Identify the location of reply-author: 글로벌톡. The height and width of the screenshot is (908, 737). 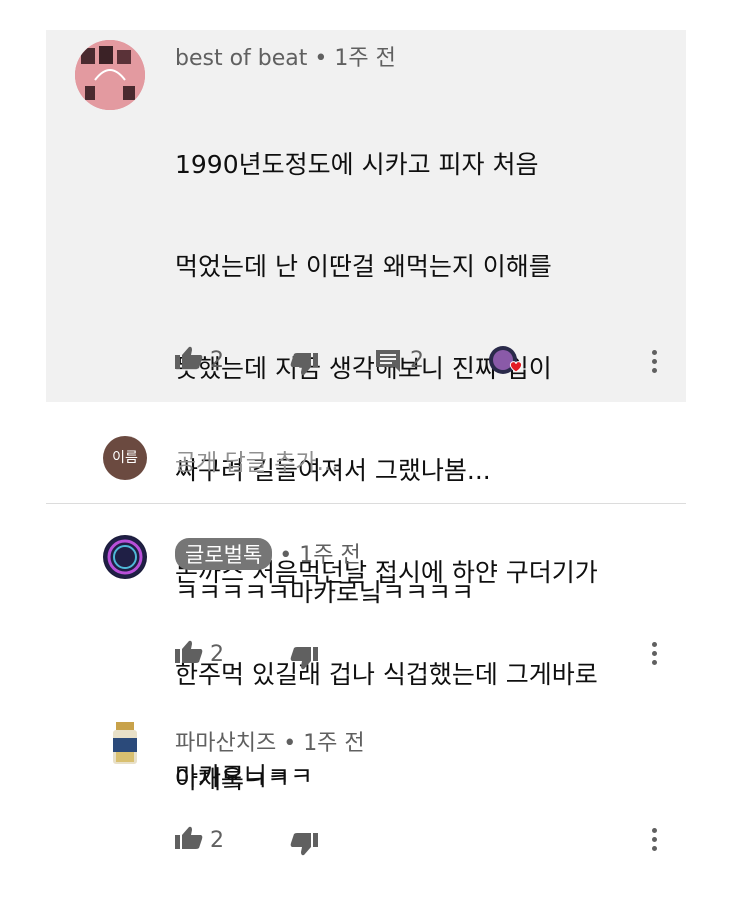
(224, 554).